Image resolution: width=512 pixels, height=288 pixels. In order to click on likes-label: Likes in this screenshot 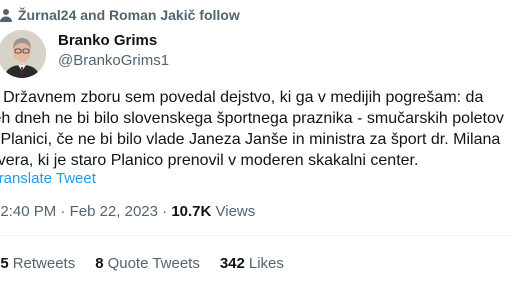, I will do `click(266, 263)`.